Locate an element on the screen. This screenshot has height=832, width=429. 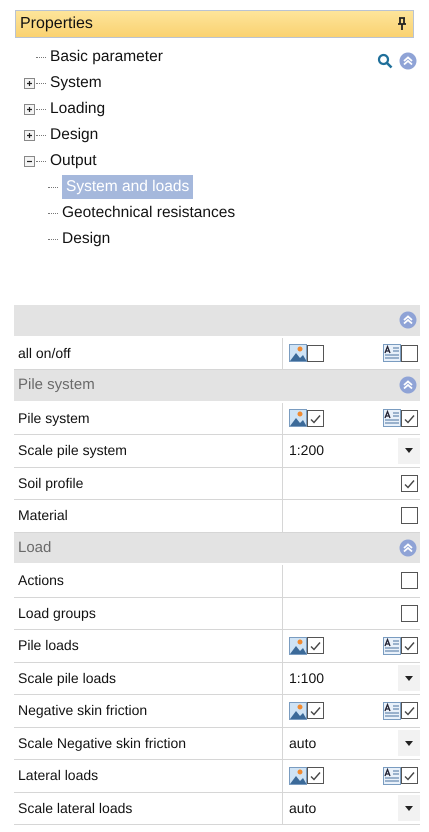
property-label: Load groups is located at coordinates (57, 613).